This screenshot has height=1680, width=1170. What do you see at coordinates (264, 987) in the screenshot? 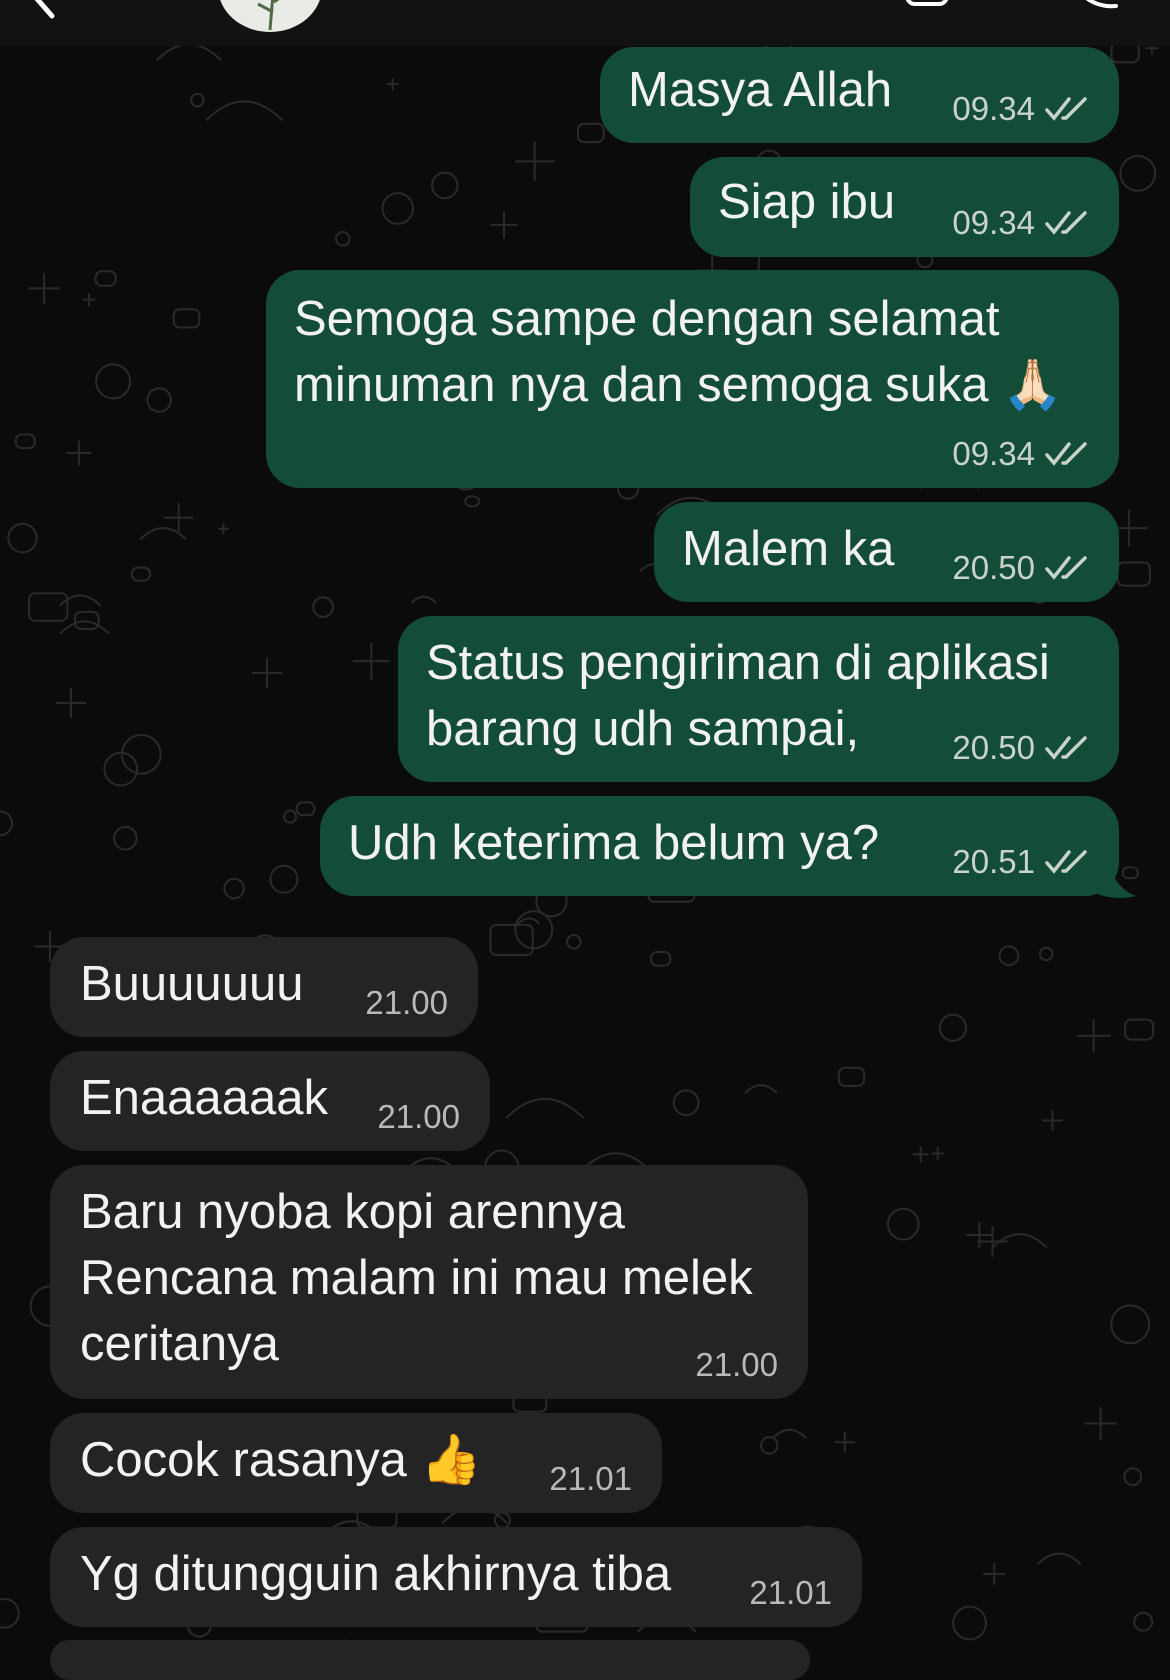
I see `incoming-message: Buuuuuuu 21.00` at bounding box center [264, 987].